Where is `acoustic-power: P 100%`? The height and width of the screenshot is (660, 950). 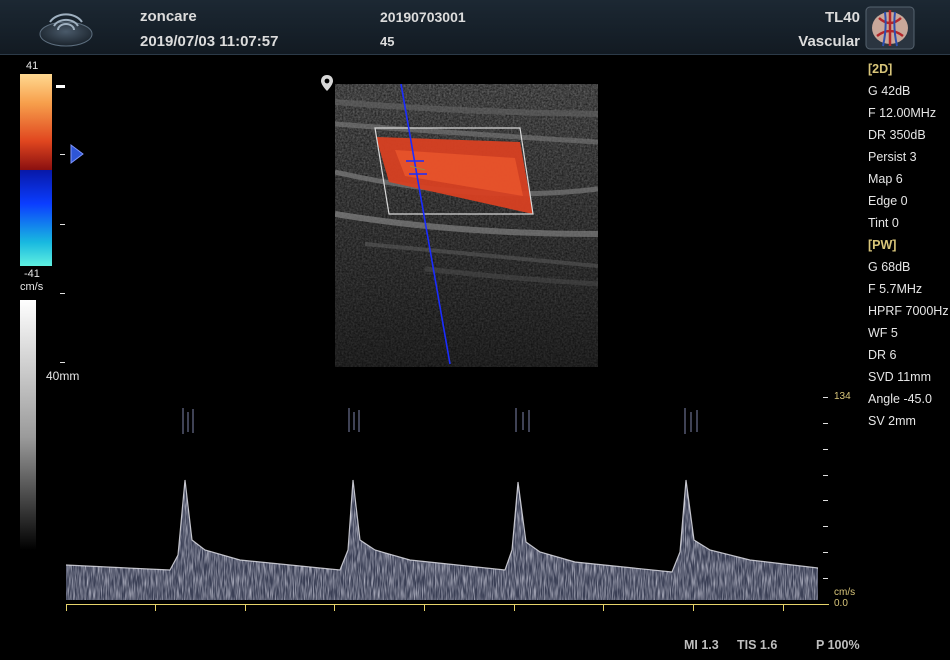
acoustic-power: P 100% is located at coordinates (838, 645).